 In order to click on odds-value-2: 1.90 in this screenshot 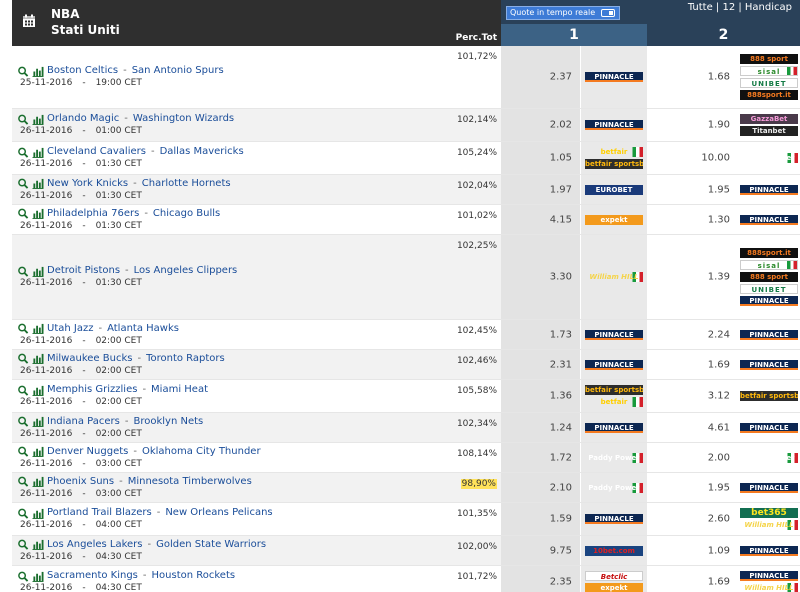, I will do `click(719, 125)`.